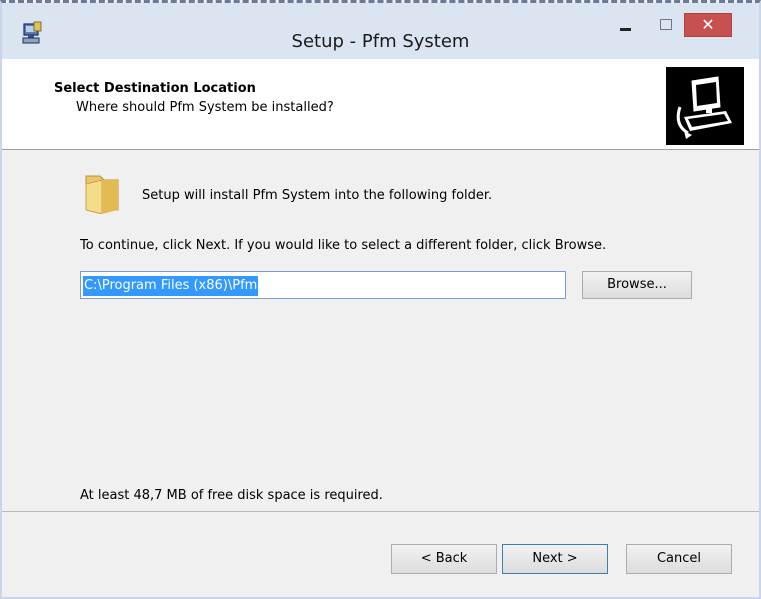 The width and height of the screenshot is (761, 599). What do you see at coordinates (679, 559) in the screenshot?
I see `cancel-button: Cancel` at bounding box center [679, 559].